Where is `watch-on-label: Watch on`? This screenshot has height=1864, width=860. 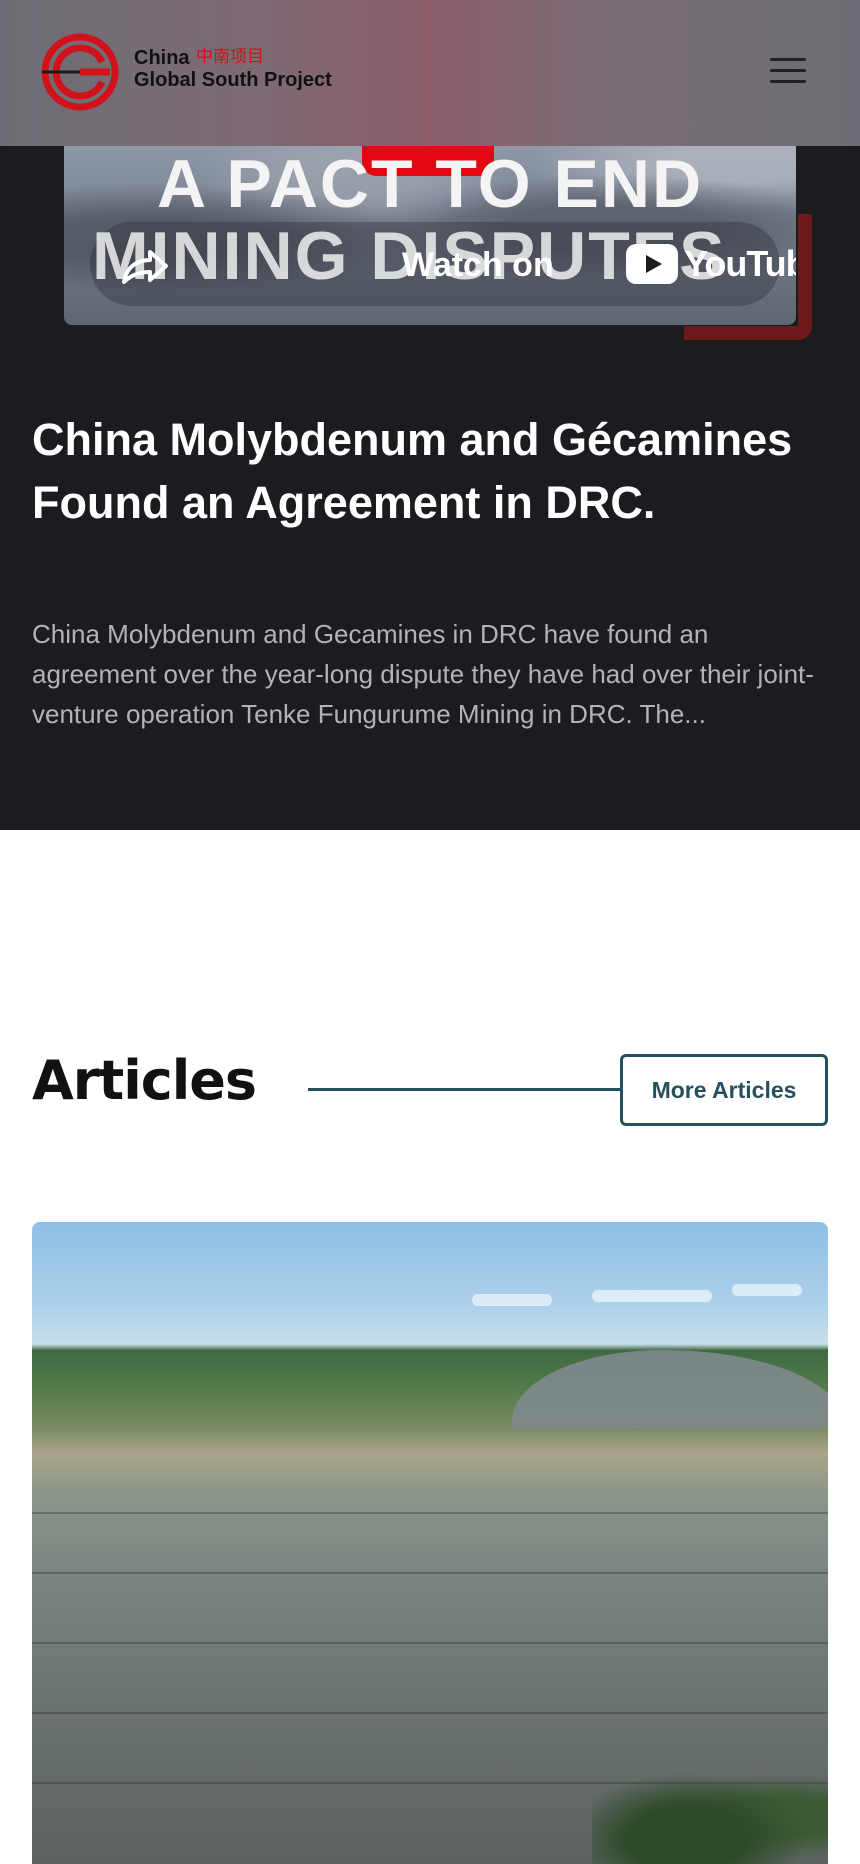
watch-on-label: Watch on is located at coordinates (478, 265).